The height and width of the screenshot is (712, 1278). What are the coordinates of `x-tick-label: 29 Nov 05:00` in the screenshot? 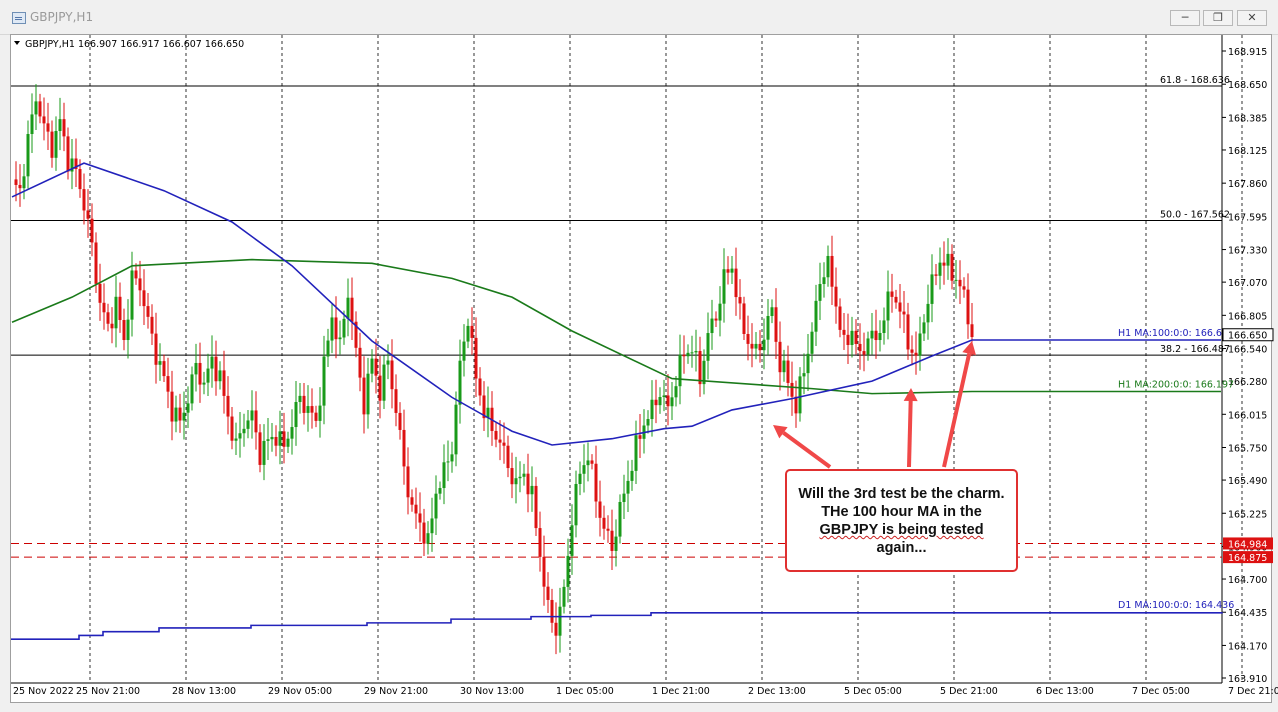 It's located at (300, 691).